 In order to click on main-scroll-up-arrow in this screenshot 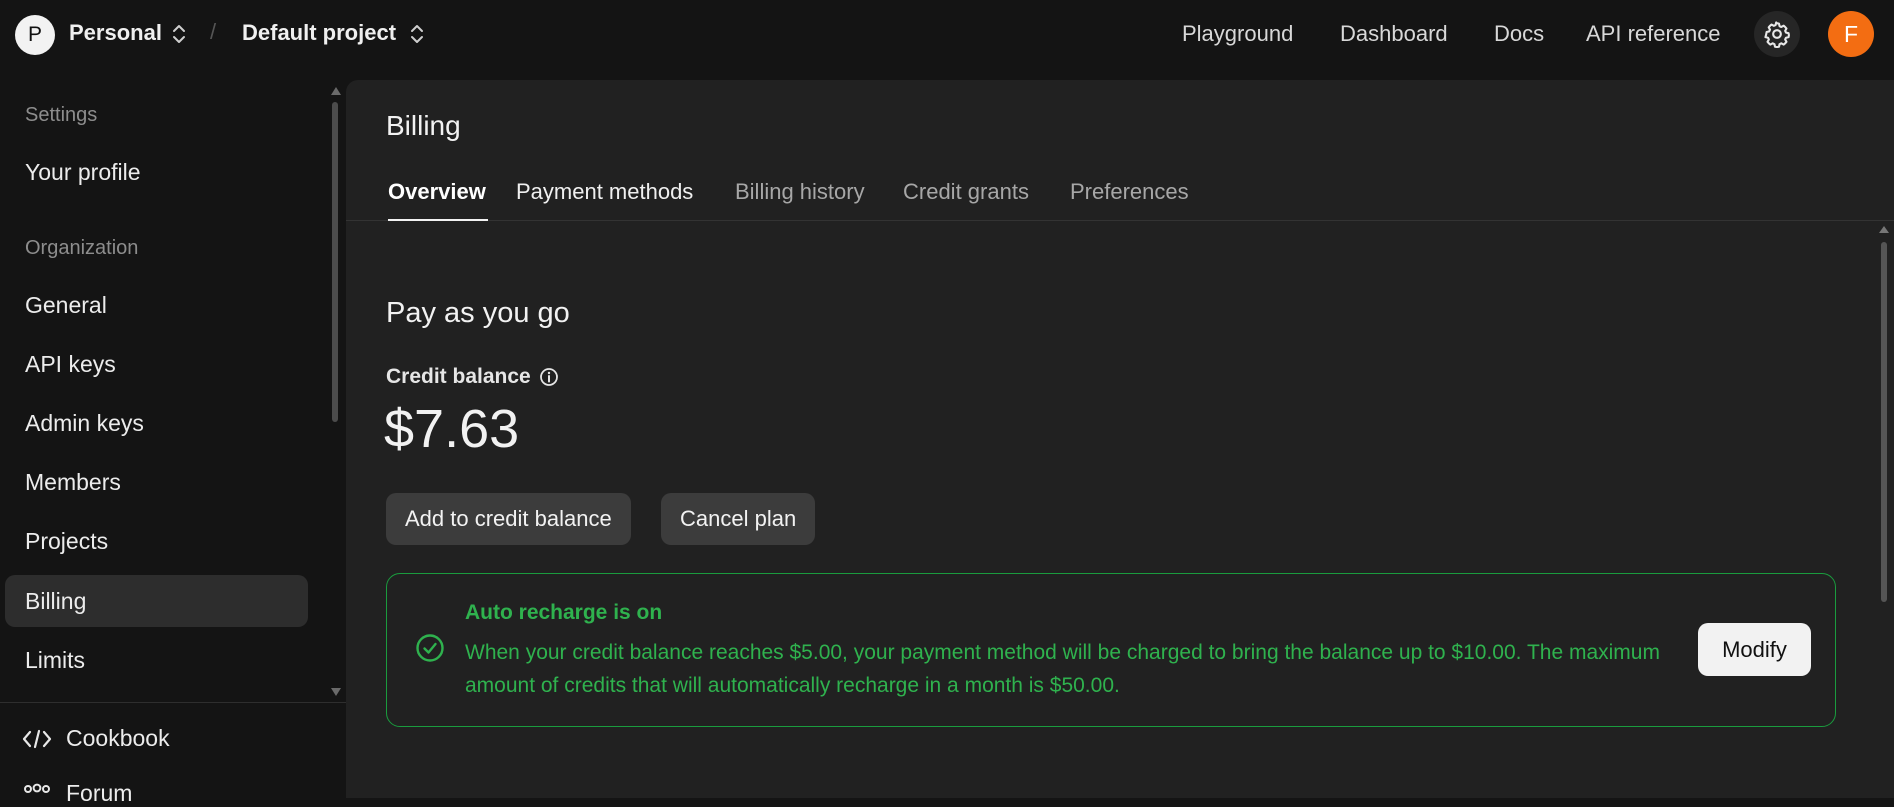, I will do `click(1884, 229)`.